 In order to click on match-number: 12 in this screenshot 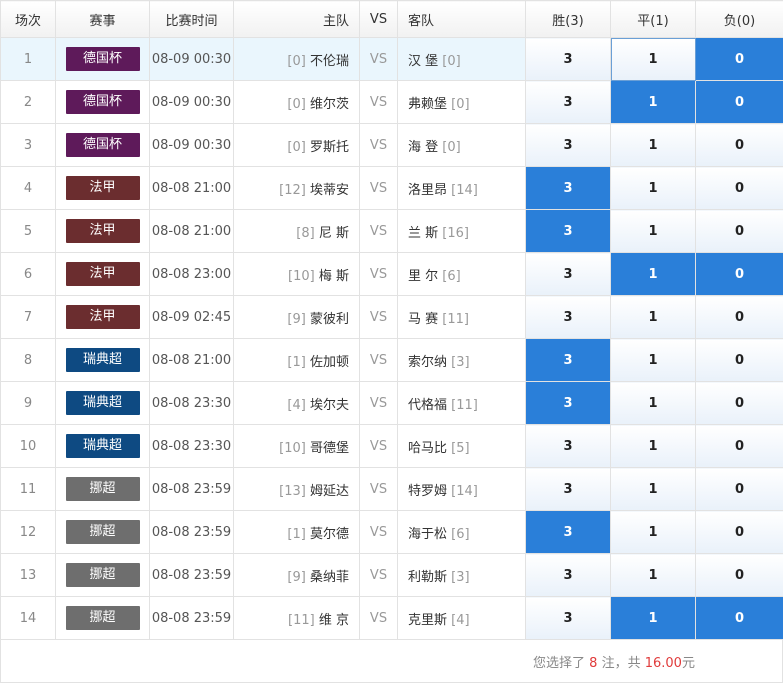, I will do `click(28, 532)`.